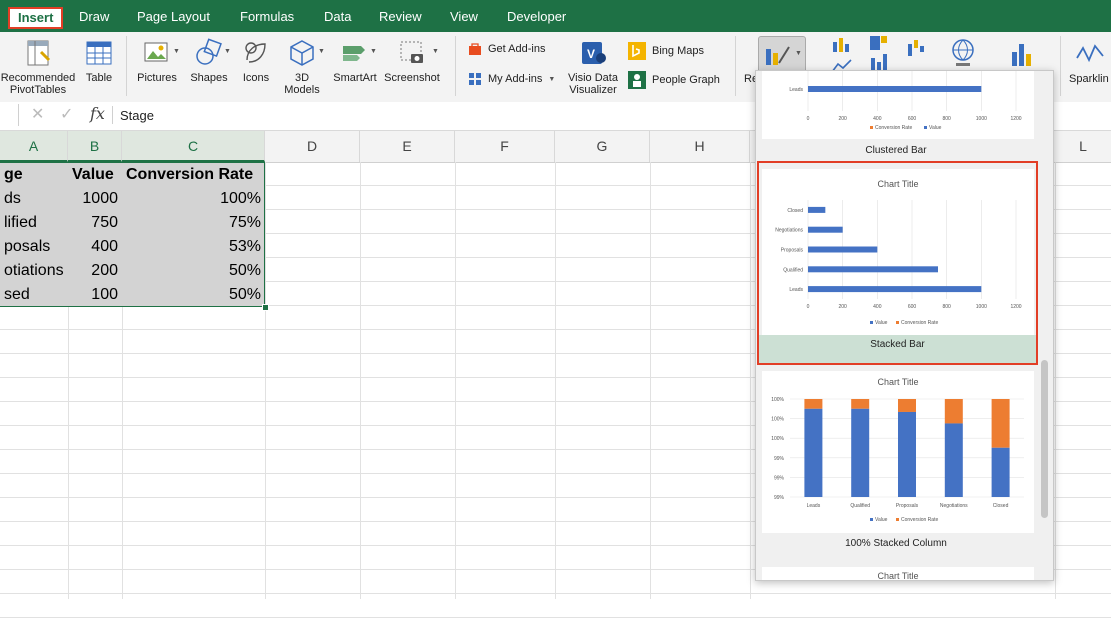 Image resolution: width=1111 pixels, height=618 pixels. I want to click on smartart-button: SmartArt, so click(355, 61).